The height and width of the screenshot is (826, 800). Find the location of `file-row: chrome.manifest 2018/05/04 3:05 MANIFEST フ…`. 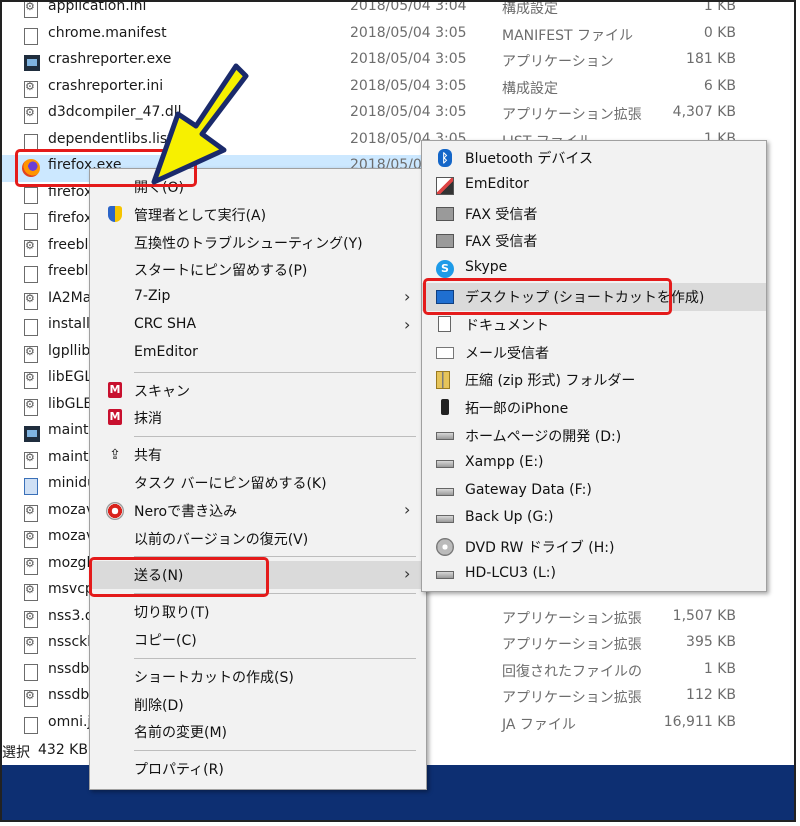

file-row: chrome.manifest 2018/05/04 3:05 MANIFEST フ… is located at coordinates (382, 36).